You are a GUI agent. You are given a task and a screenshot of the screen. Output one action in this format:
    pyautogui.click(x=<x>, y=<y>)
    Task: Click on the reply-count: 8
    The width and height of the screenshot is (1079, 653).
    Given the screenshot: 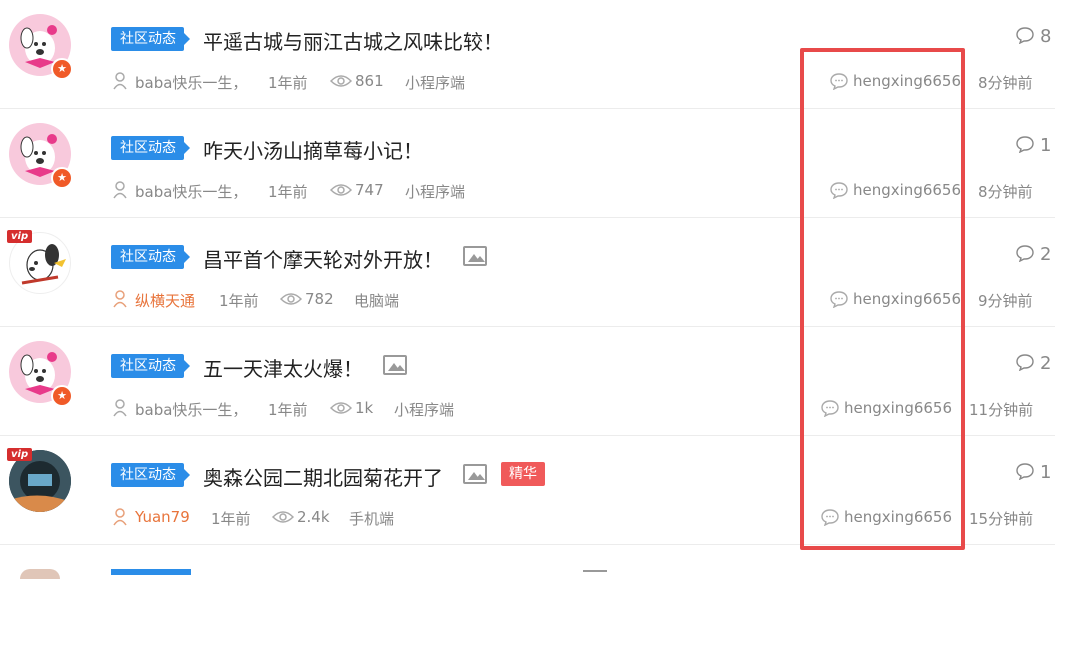 What is the action you would take?
    pyautogui.click(x=1046, y=36)
    